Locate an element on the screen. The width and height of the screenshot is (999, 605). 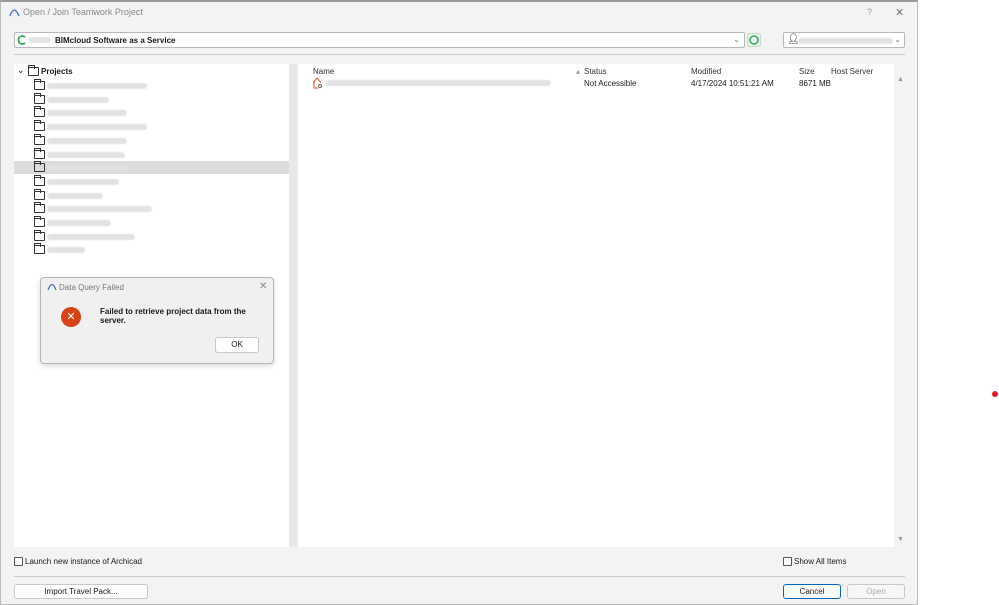
close-button: ✕ is located at coordinates (899, 12).